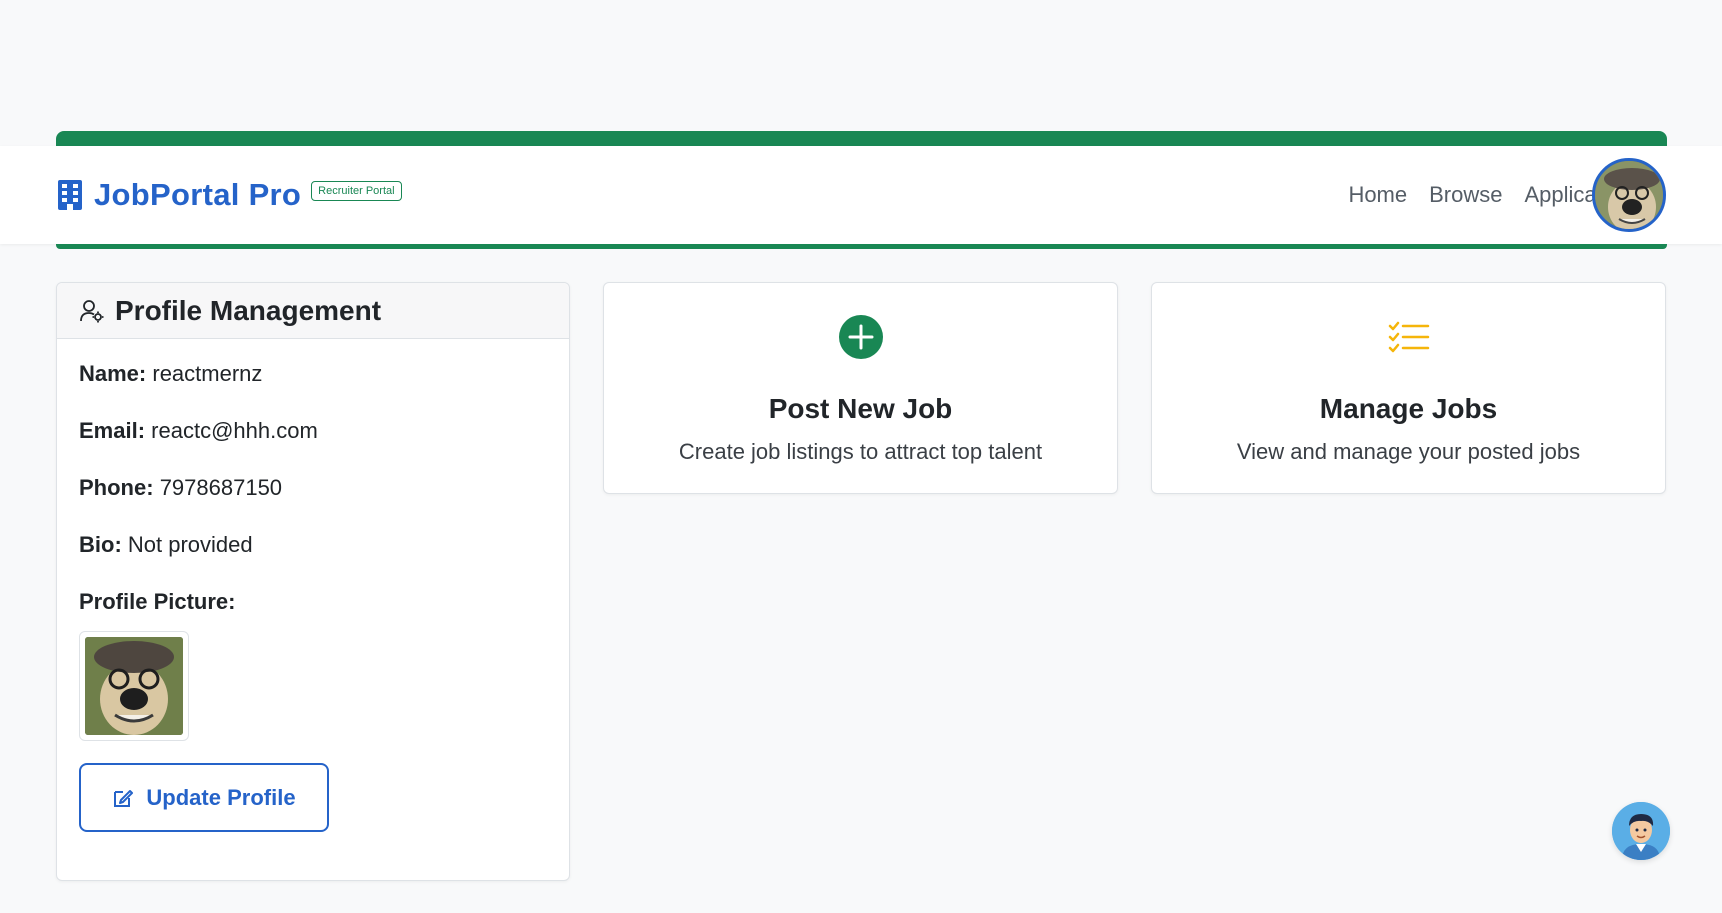  I want to click on post-new-job-title: Post New Job, so click(860, 408).